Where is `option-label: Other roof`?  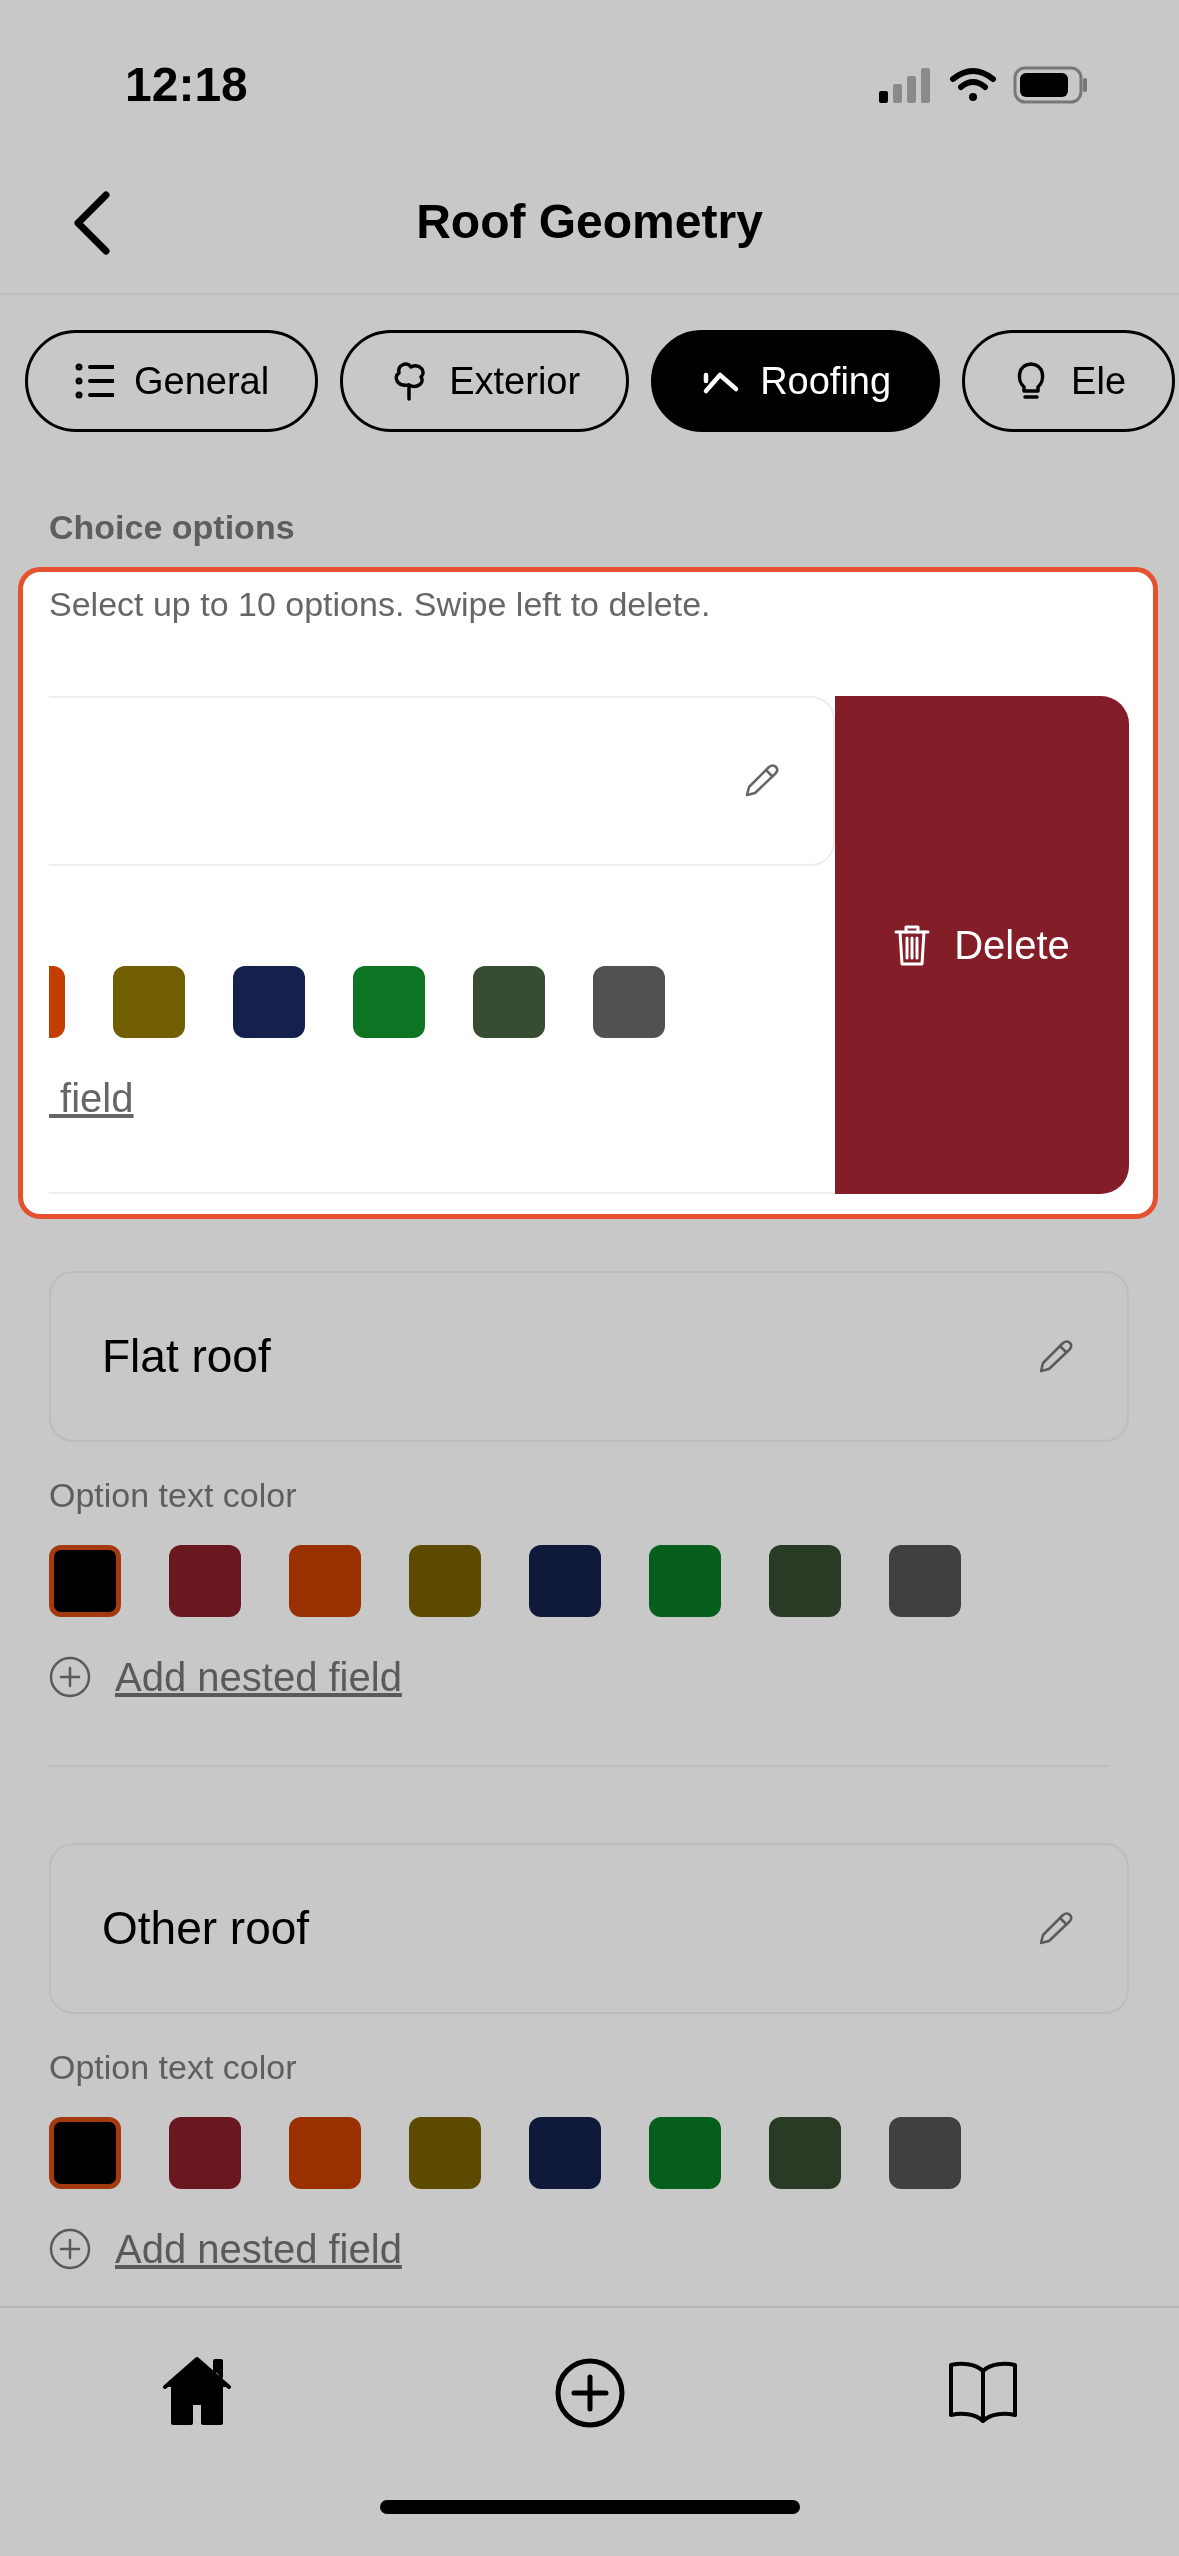 option-label: Other roof is located at coordinates (206, 1928).